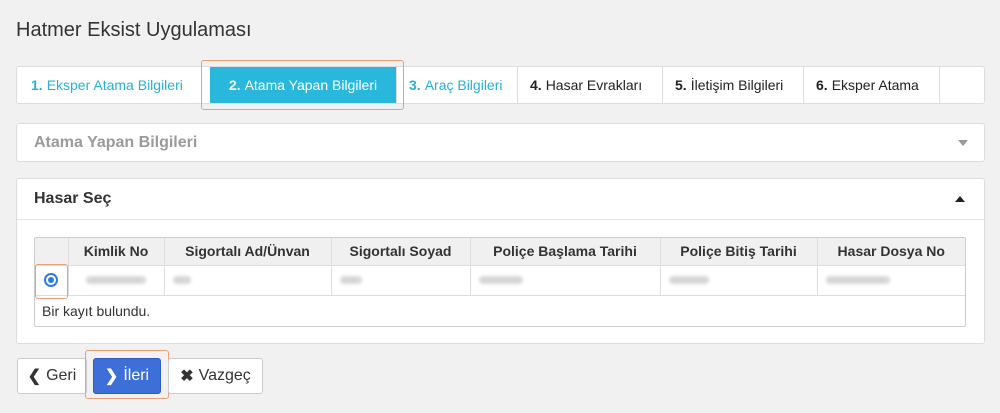  What do you see at coordinates (737, 85) in the screenshot?
I see `step-label: İletişim Bilgileri` at bounding box center [737, 85].